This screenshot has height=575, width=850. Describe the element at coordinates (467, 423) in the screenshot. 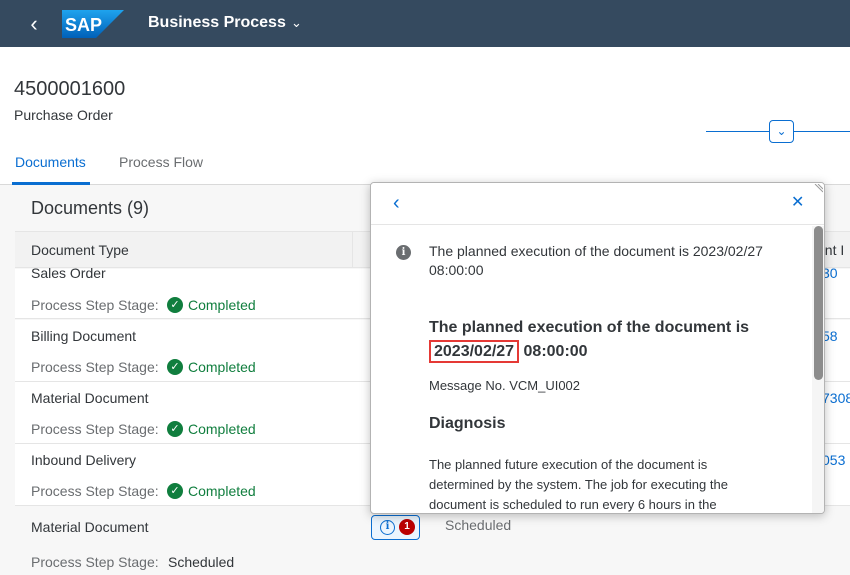

I see `diagnosis-title: Diagnosis` at that location.